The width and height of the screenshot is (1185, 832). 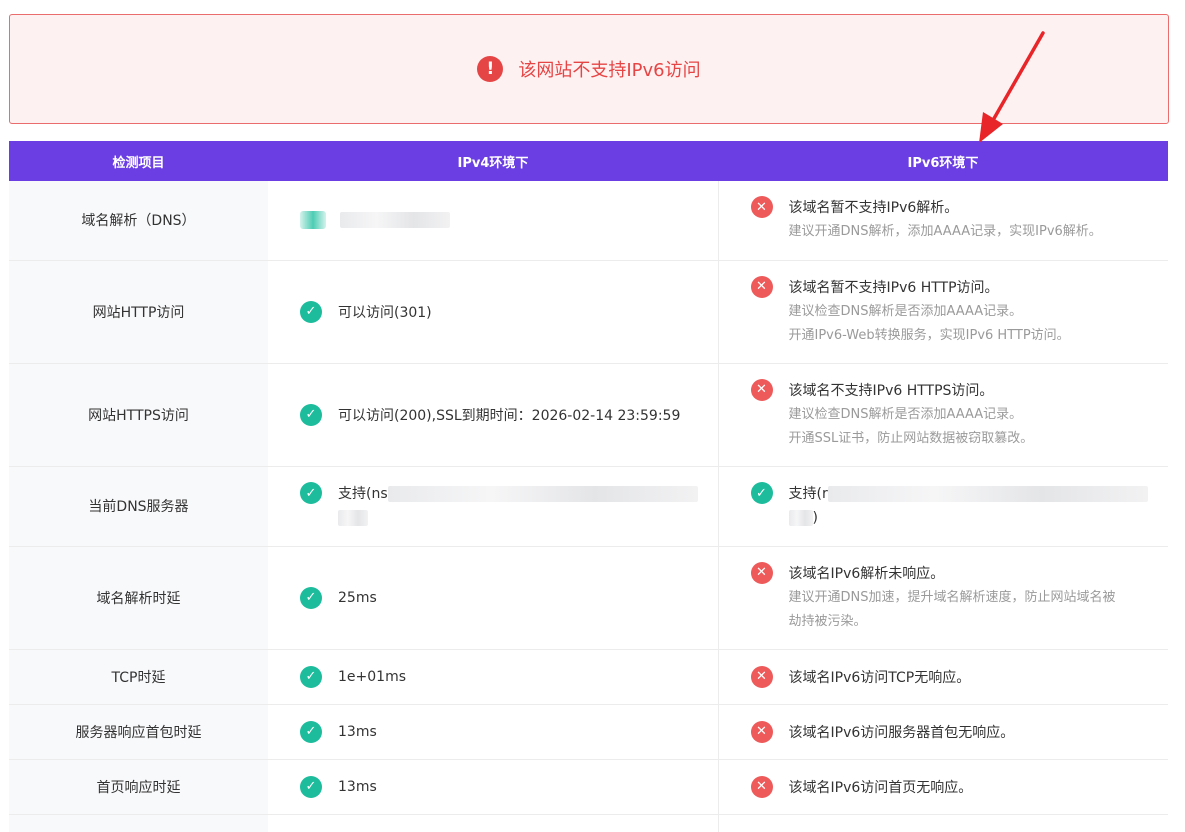 I want to click on ipv4-status-text: 支持(ns, so click(x=363, y=494).